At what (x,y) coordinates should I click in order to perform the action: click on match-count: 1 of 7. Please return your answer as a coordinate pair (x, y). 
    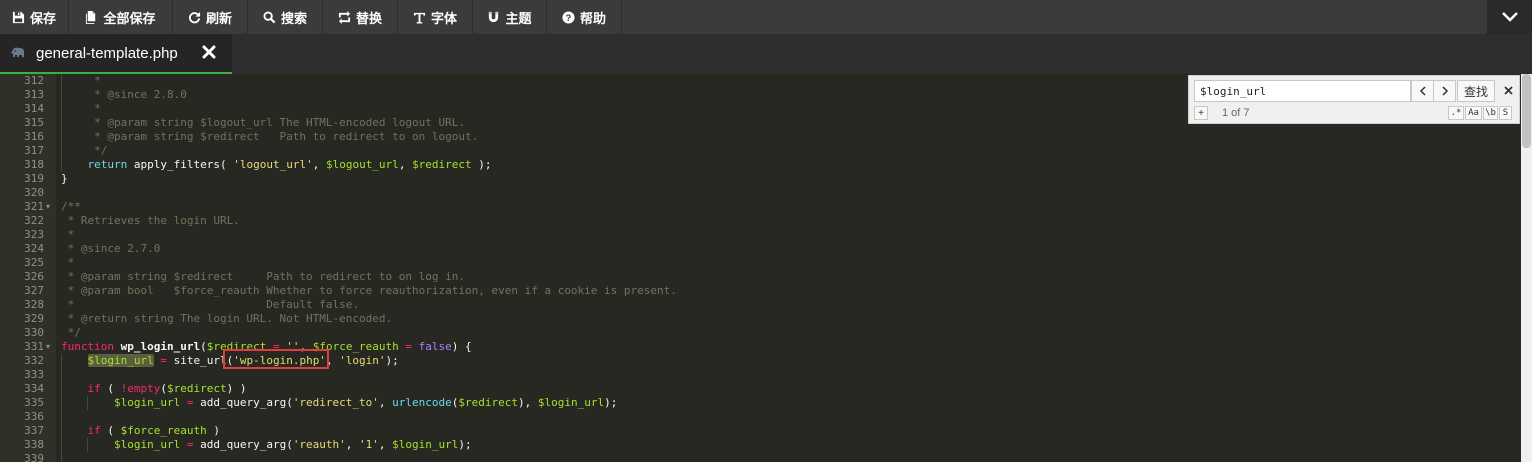
    Looking at the image, I should click on (1236, 113).